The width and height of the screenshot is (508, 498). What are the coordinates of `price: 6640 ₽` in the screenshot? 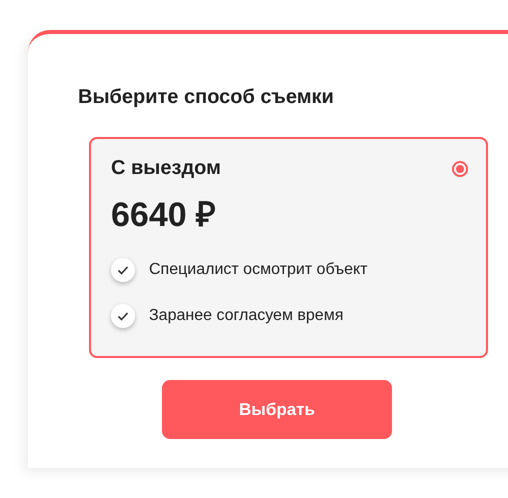 It's located at (164, 215).